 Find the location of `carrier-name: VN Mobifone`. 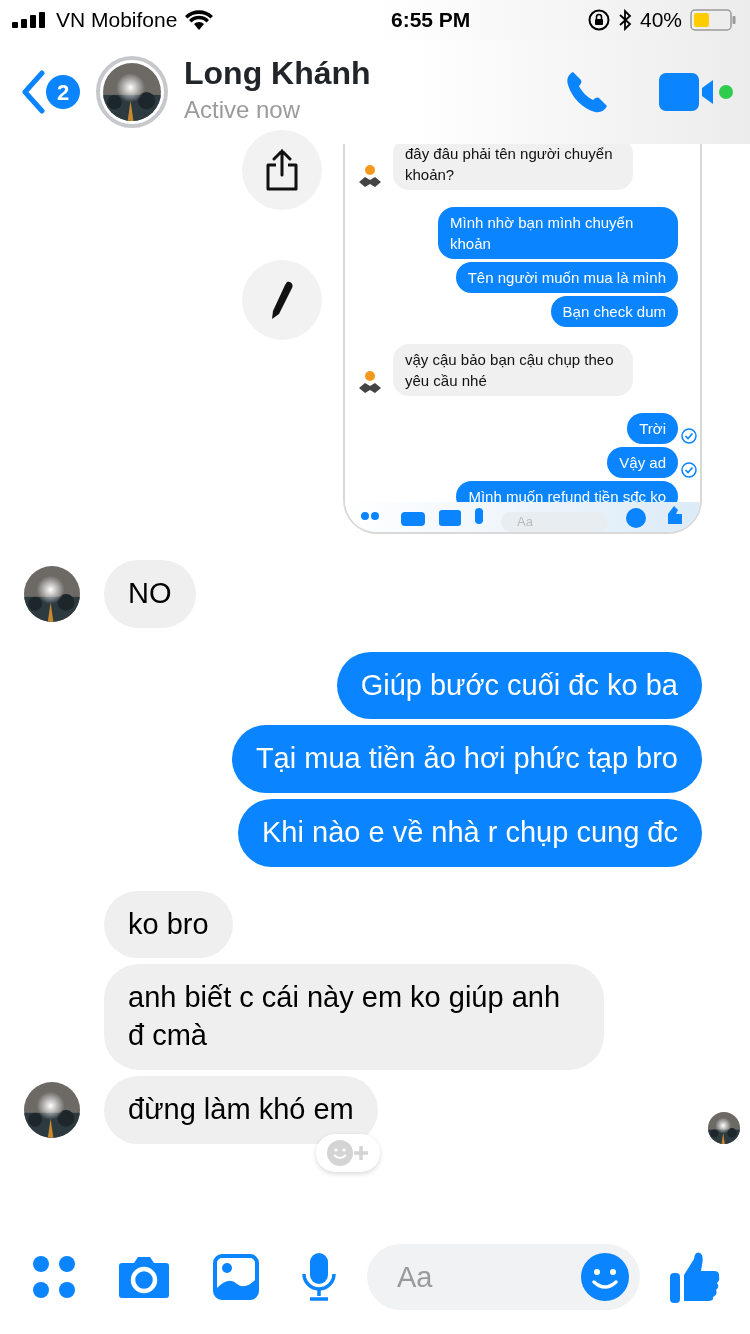

carrier-name: VN Mobifone is located at coordinates (117, 20).